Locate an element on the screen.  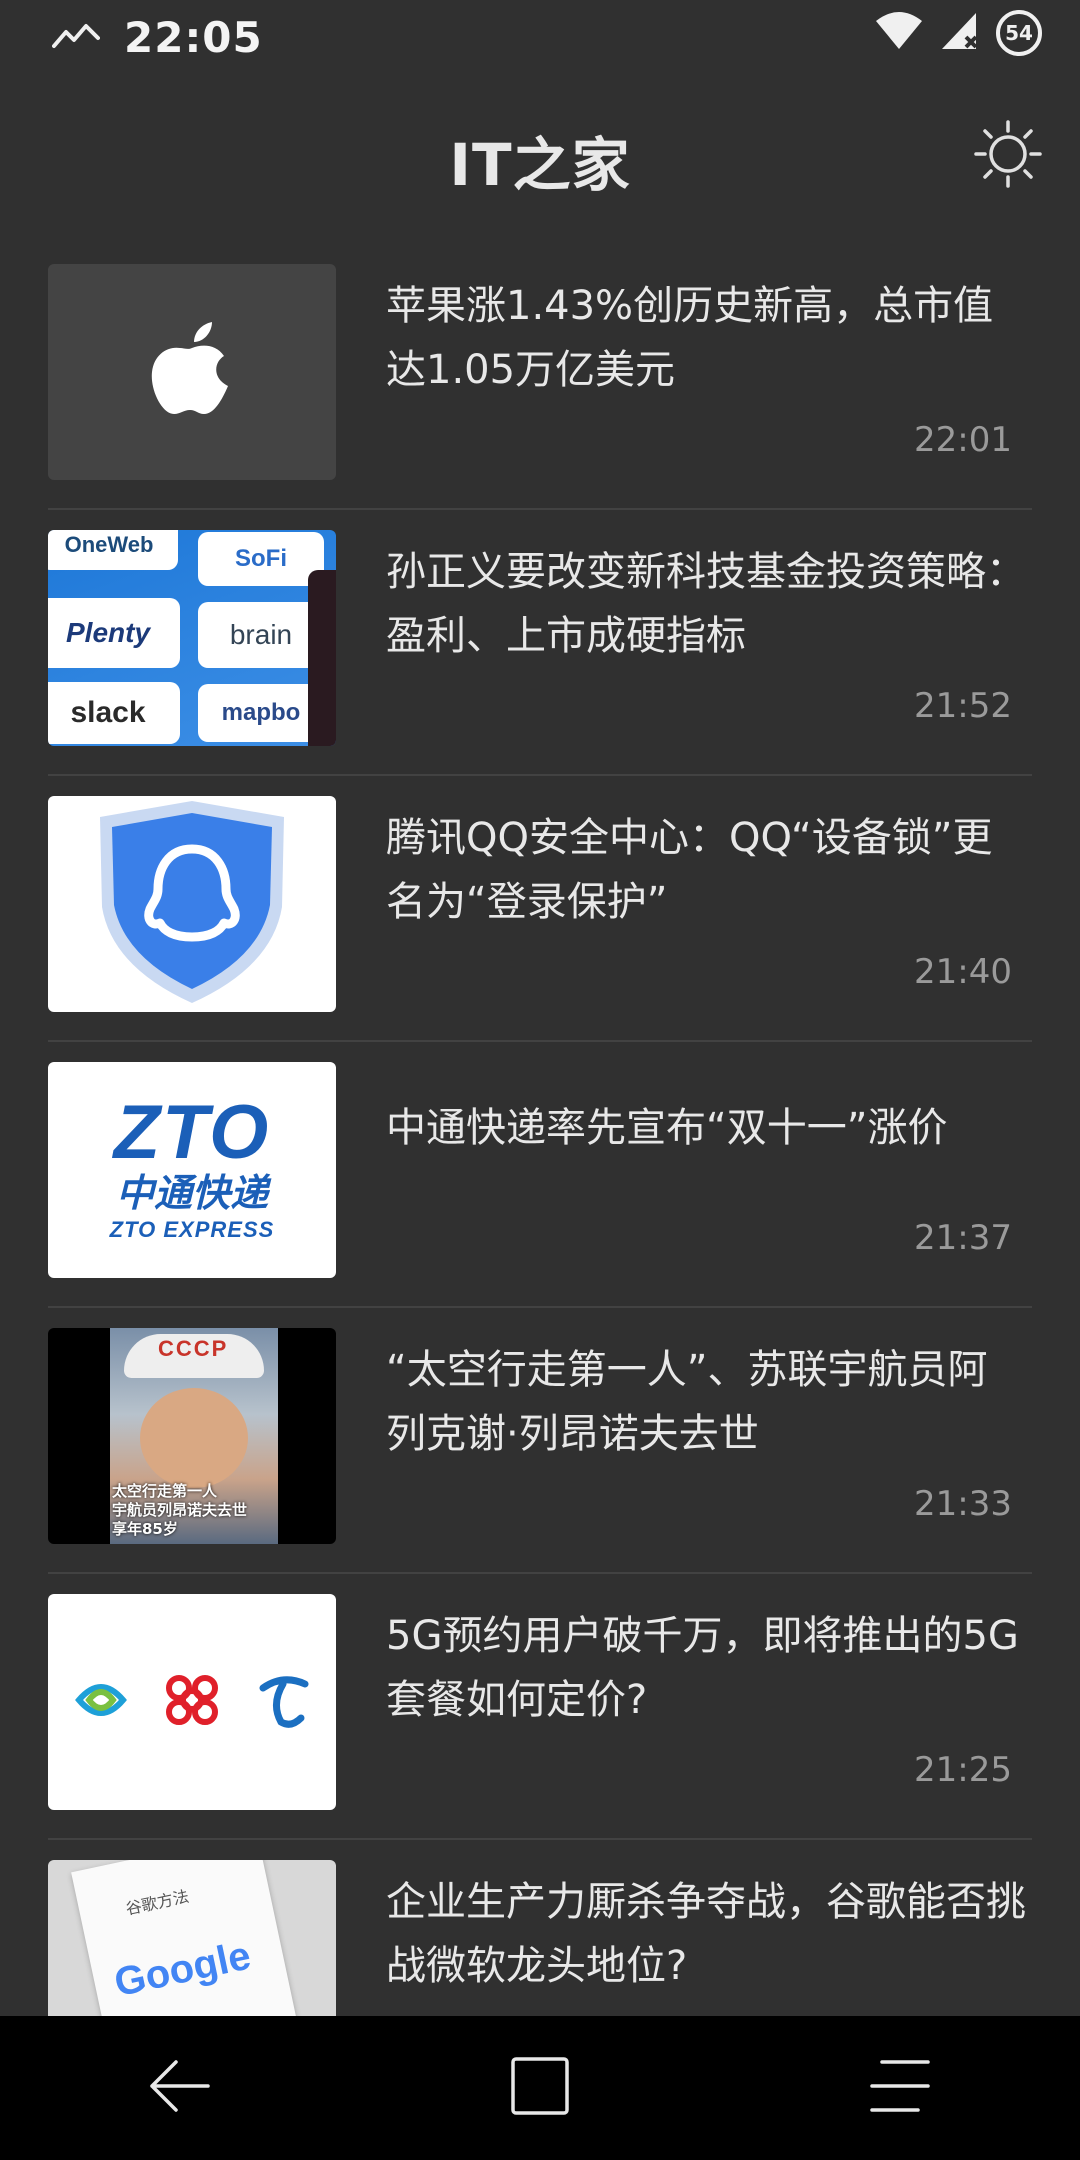
news-title: 5G预约用户破千万，即将推出的5G套餐如何定价? is located at coordinates (702, 1668).